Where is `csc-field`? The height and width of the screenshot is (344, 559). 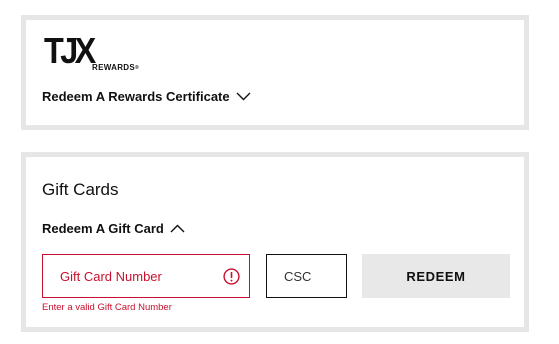 csc-field is located at coordinates (306, 276).